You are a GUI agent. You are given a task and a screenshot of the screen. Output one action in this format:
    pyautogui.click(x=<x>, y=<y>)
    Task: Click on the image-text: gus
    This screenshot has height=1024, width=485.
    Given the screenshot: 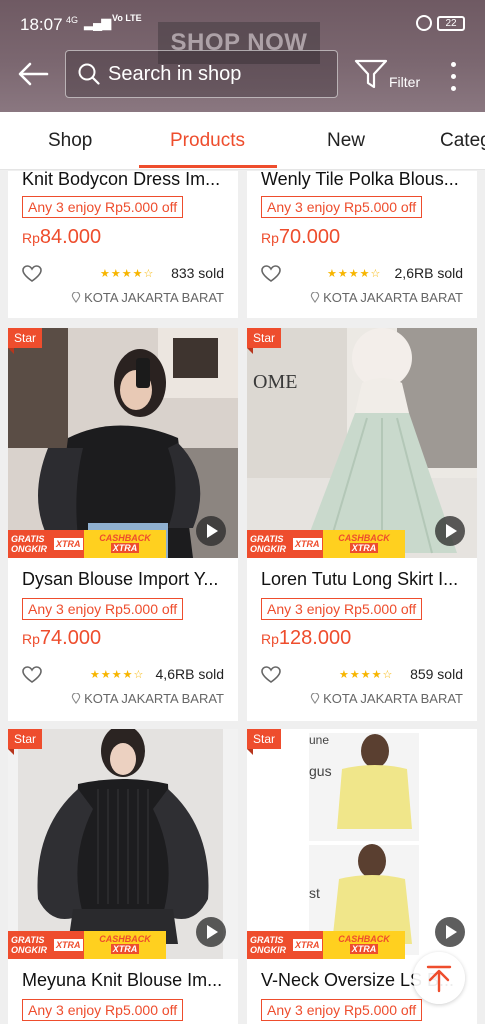 What is the action you would take?
    pyautogui.click(x=320, y=771)
    